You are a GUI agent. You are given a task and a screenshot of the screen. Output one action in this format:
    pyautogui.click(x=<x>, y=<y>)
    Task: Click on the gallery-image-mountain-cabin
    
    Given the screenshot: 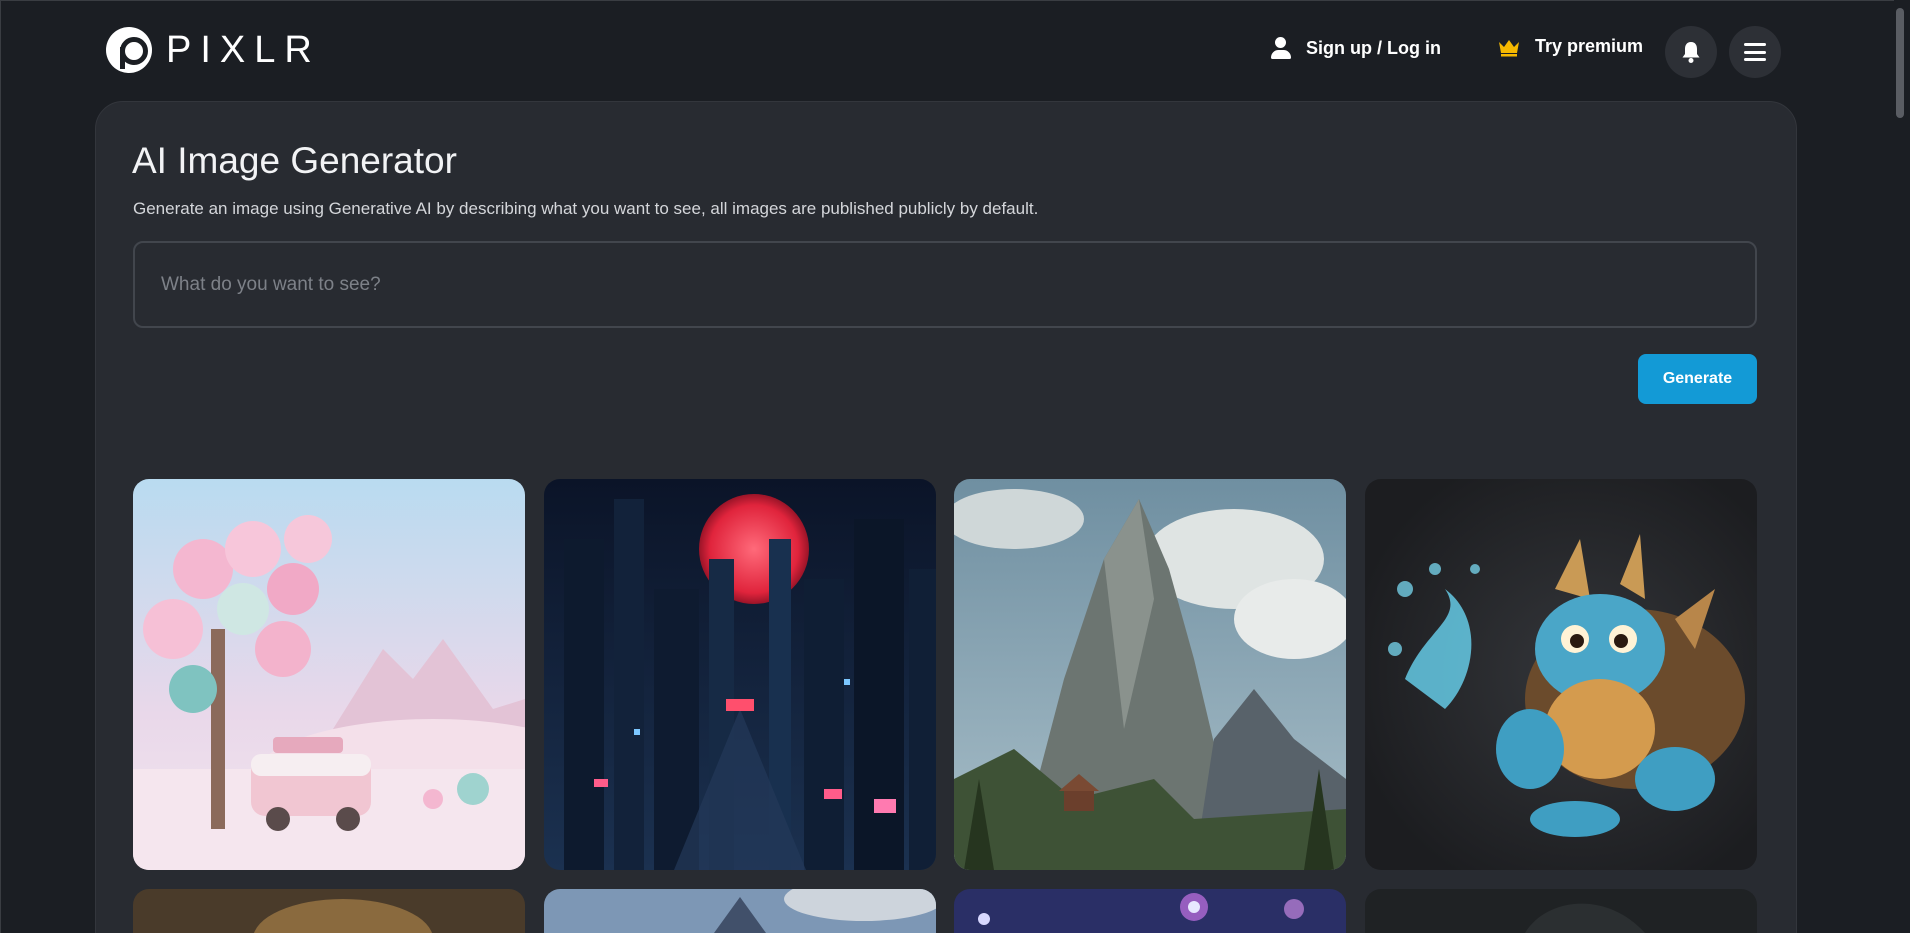 What is the action you would take?
    pyautogui.click(x=1150, y=674)
    